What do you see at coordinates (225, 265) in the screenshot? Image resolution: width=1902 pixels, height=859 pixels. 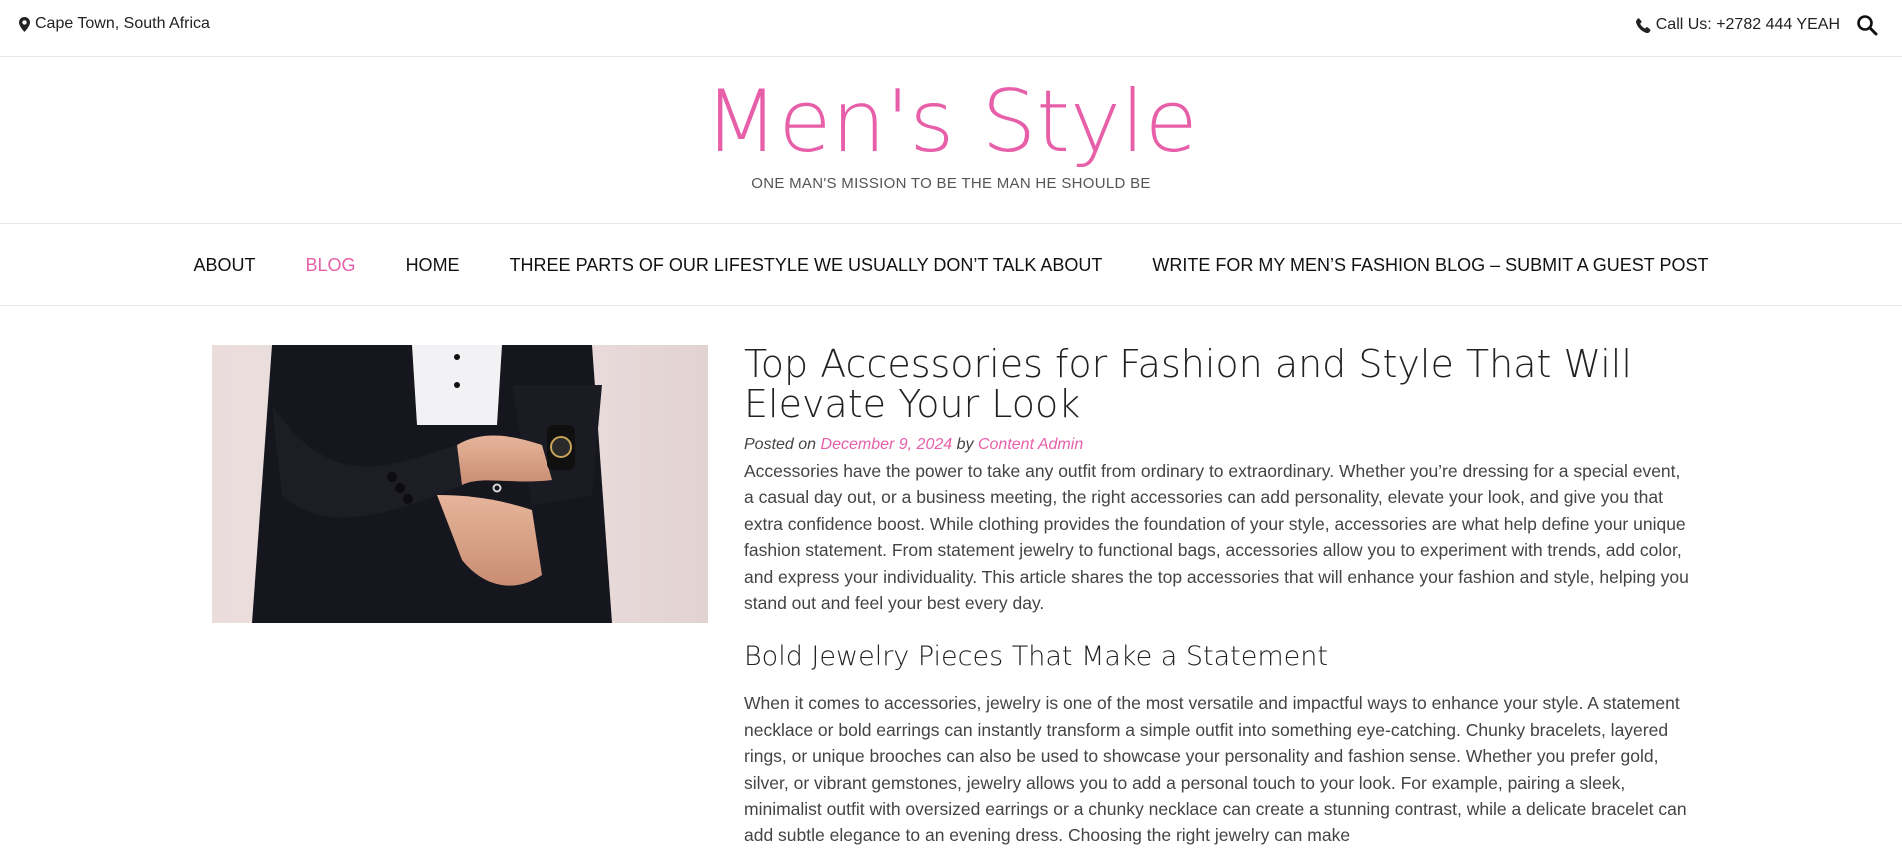 I see `nav-item-about: ABOUT` at bounding box center [225, 265].